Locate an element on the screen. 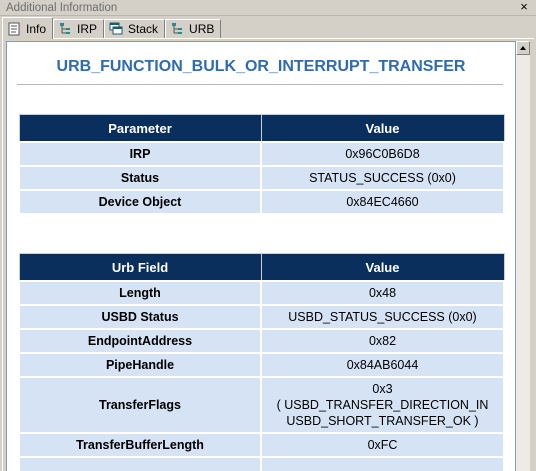  tab-urb: URB is located at coordinates (193, 28).